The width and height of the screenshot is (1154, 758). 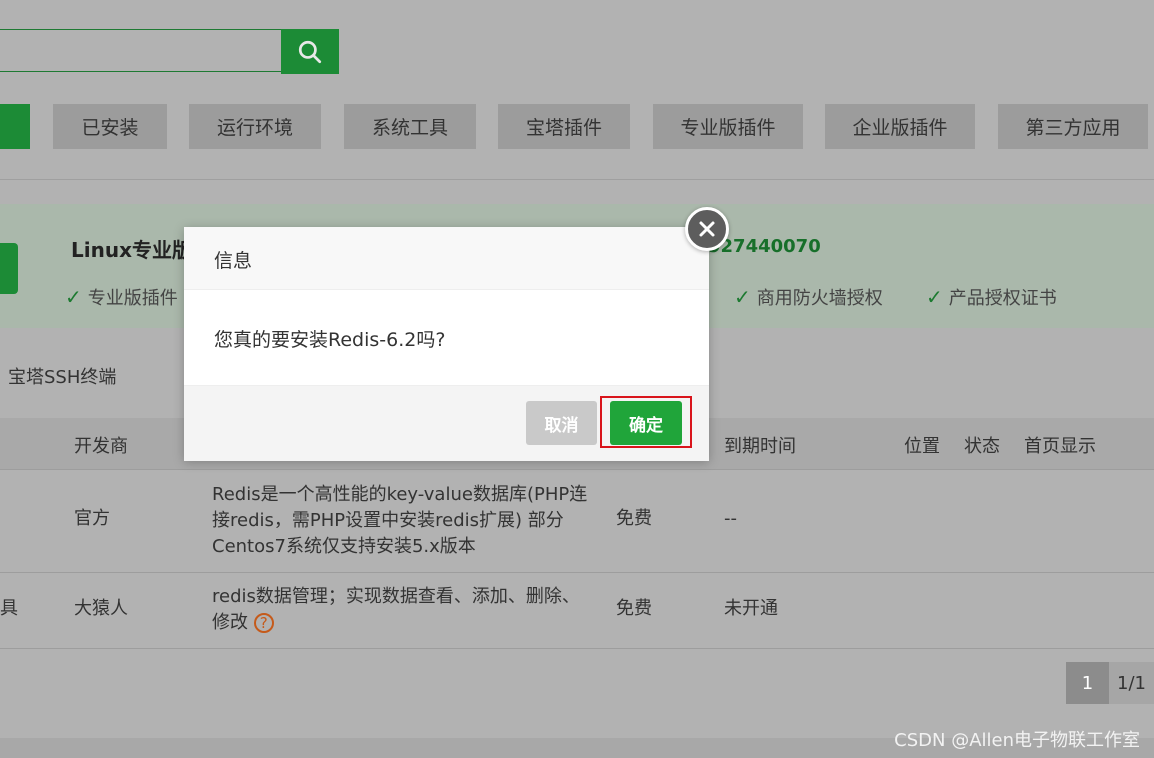 I want to click on confirm-dialog: 信息 您真的要安装Redis-6.2吗? 取消 确定, so click(x=446, y=344).